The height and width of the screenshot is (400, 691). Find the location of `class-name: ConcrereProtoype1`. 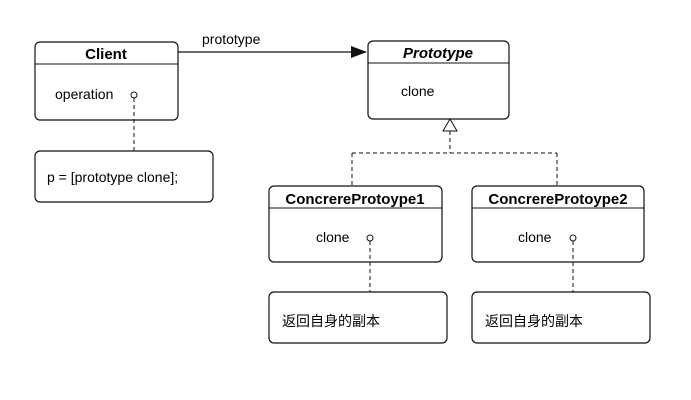

class-name: ConcrereProtoype1 is located at coordinates (354, 199).